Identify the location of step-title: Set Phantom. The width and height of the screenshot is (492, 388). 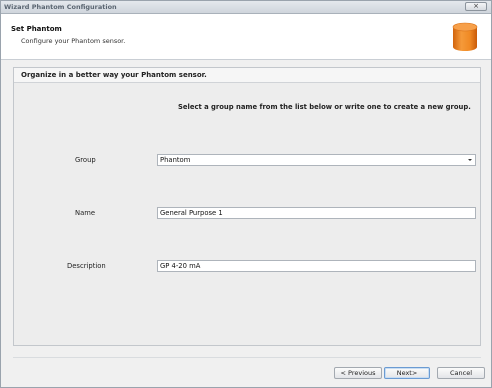
(36, 29).